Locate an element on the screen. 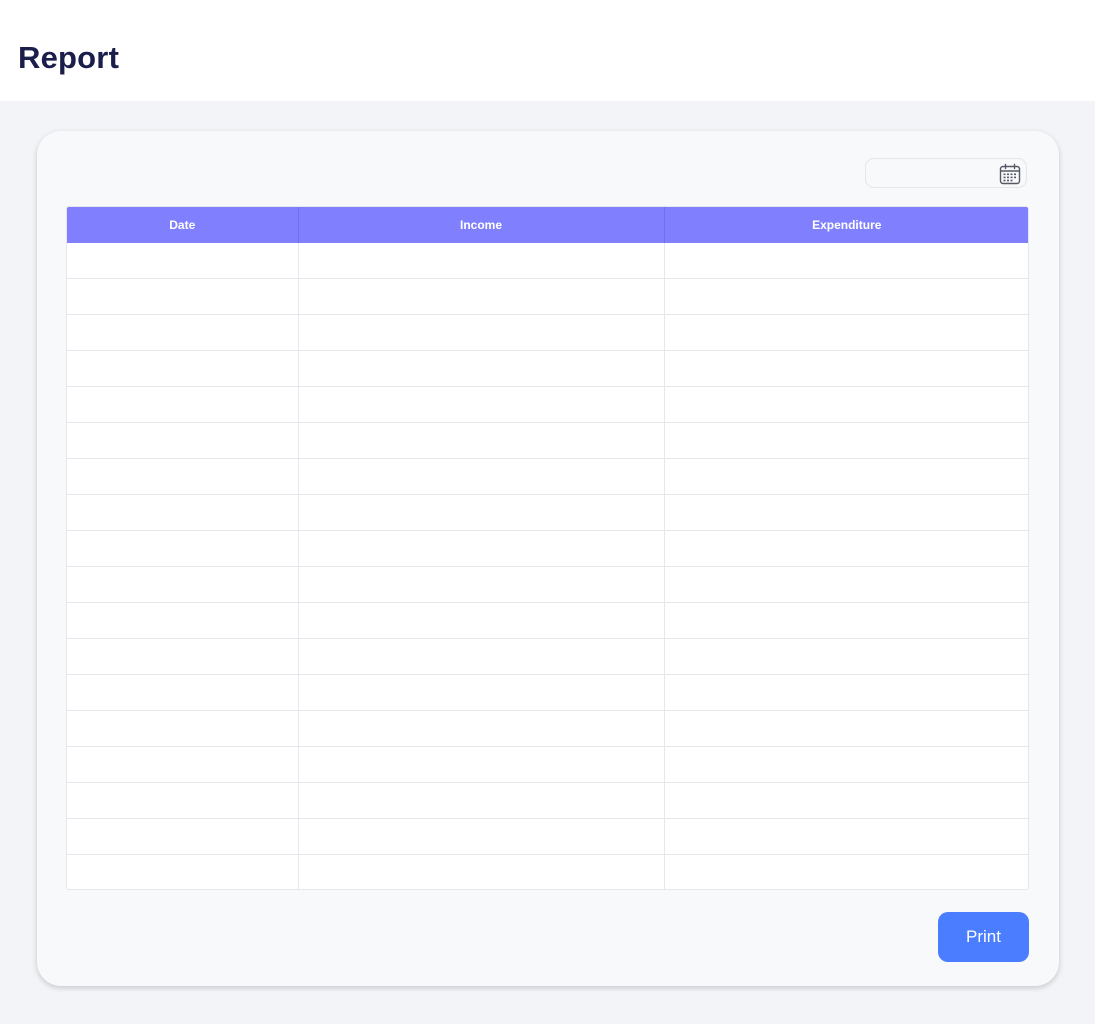 This screenshot has width=1095, height=1024. date-picker is located at coordinates (946, 173).